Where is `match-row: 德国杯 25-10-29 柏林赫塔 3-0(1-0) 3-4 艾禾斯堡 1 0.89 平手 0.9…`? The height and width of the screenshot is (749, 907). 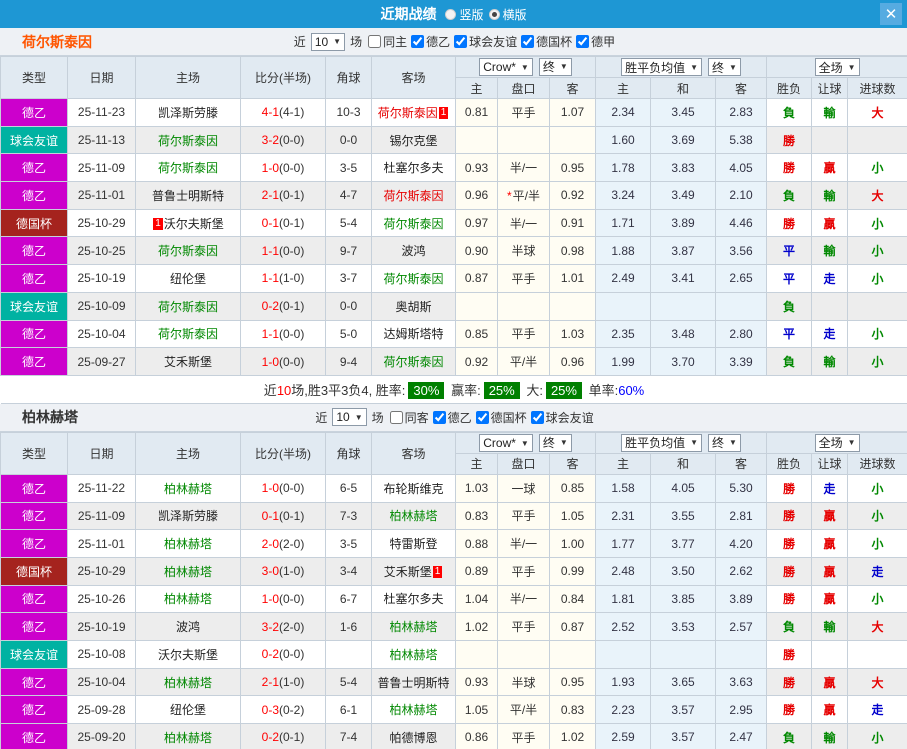 match-row: 德国杯 25-10-29 柏林赫塔 3-0(1-0) 3-4 艾禾斯堡 1 0.89 平手 0.9… is located at coordinates (453, 571).